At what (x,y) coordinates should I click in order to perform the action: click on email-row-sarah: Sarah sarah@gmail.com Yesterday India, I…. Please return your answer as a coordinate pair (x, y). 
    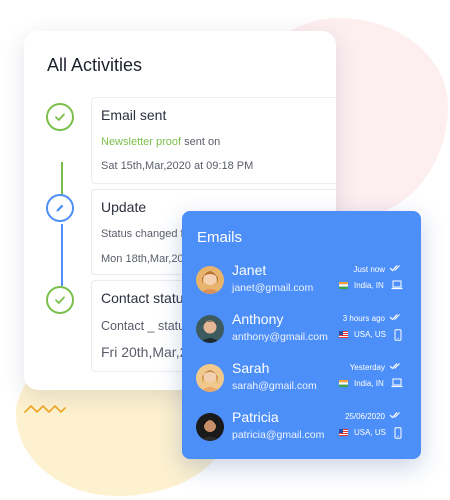
    Looking at the image, I should click on (301, 380).